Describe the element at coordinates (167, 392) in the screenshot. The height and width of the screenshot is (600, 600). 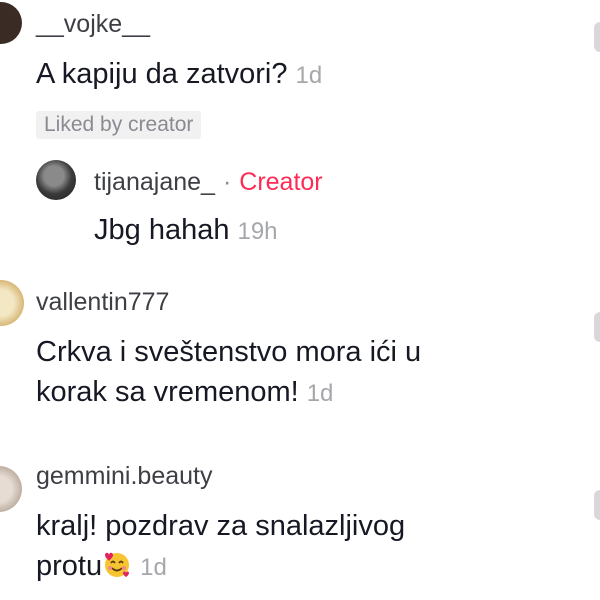
I see `comment-body: korak sa vremenom!` at that location.